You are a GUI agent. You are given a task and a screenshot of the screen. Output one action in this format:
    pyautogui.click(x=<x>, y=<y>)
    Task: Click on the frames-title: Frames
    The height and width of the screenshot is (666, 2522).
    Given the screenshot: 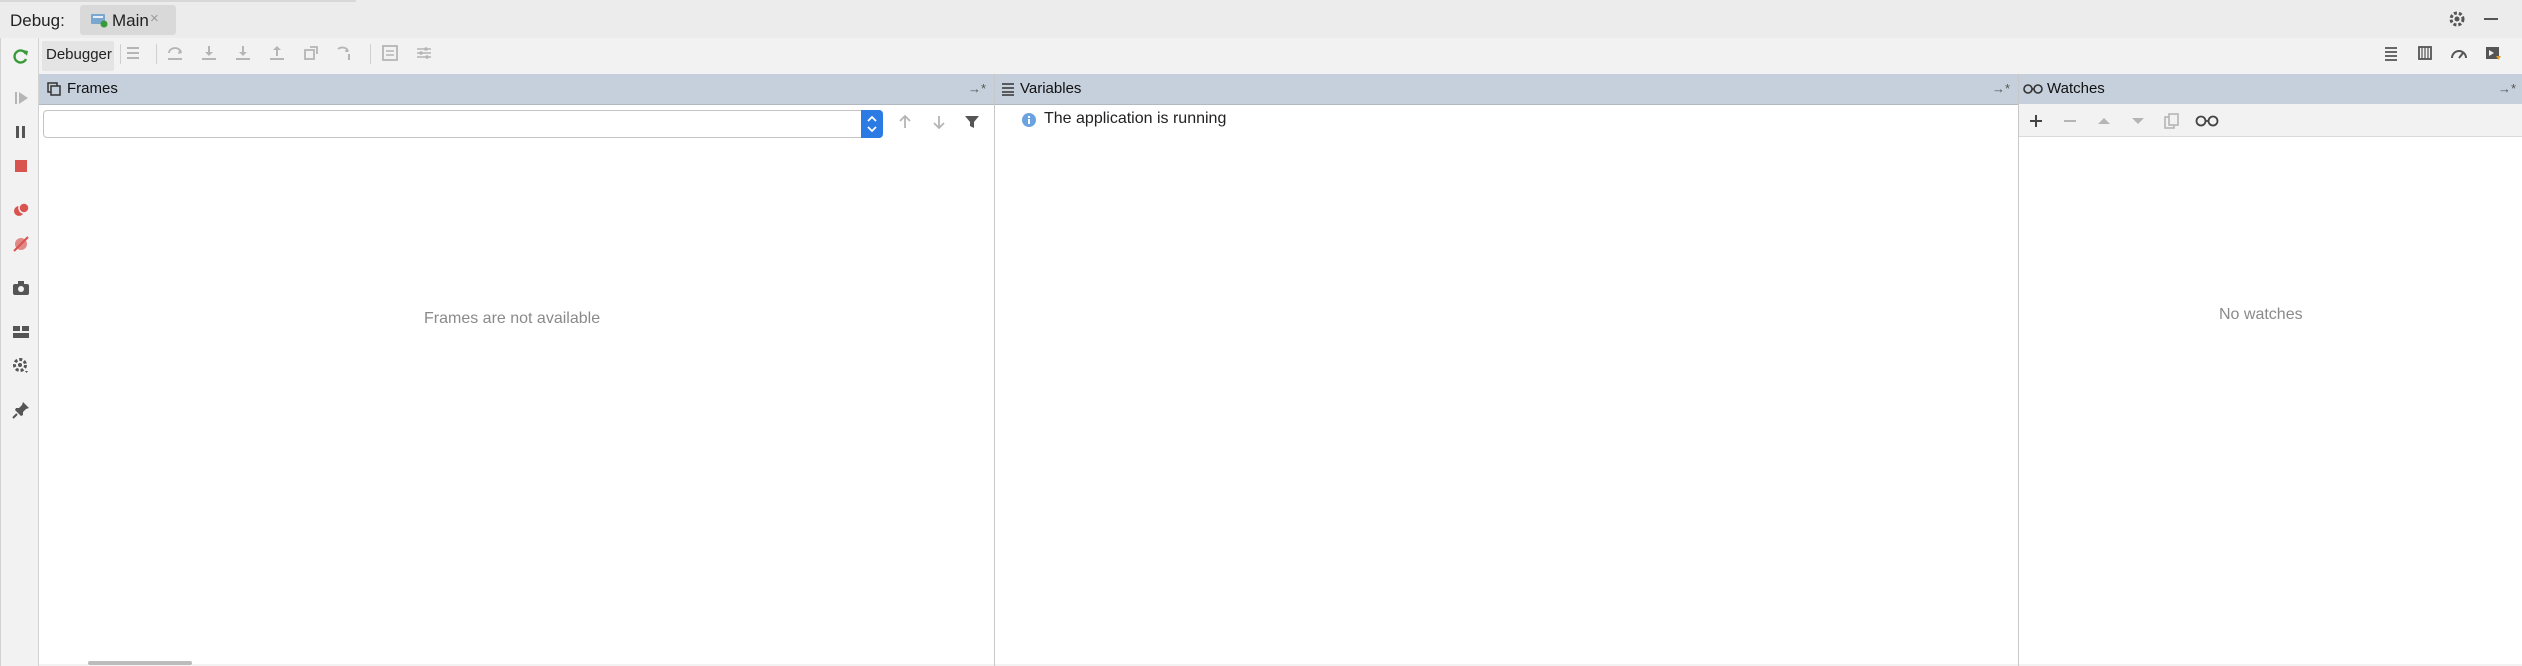 What is the action you would take?
    pyautogui.click(x=92, y=88)
    